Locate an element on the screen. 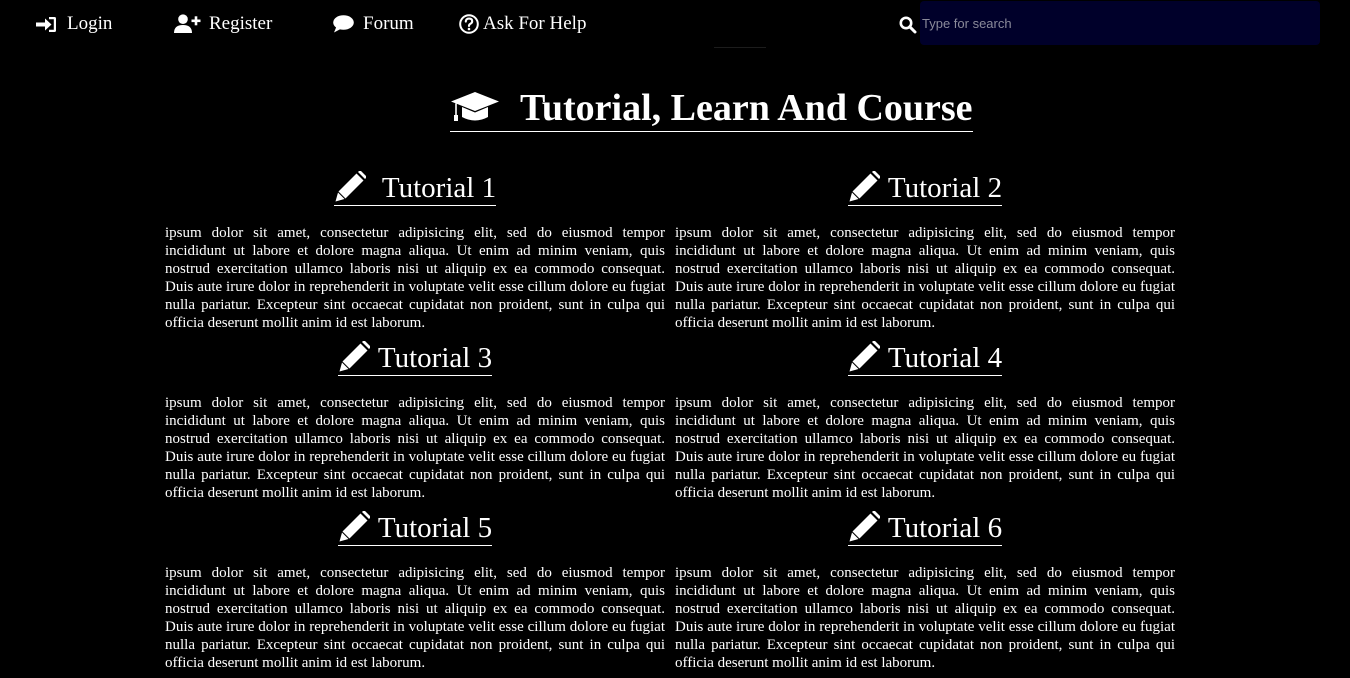 Image resolution: width=1350 pixels, height=678 pixels. tutorial-title: Tutorial 1 is located at coordinates (439, 188).